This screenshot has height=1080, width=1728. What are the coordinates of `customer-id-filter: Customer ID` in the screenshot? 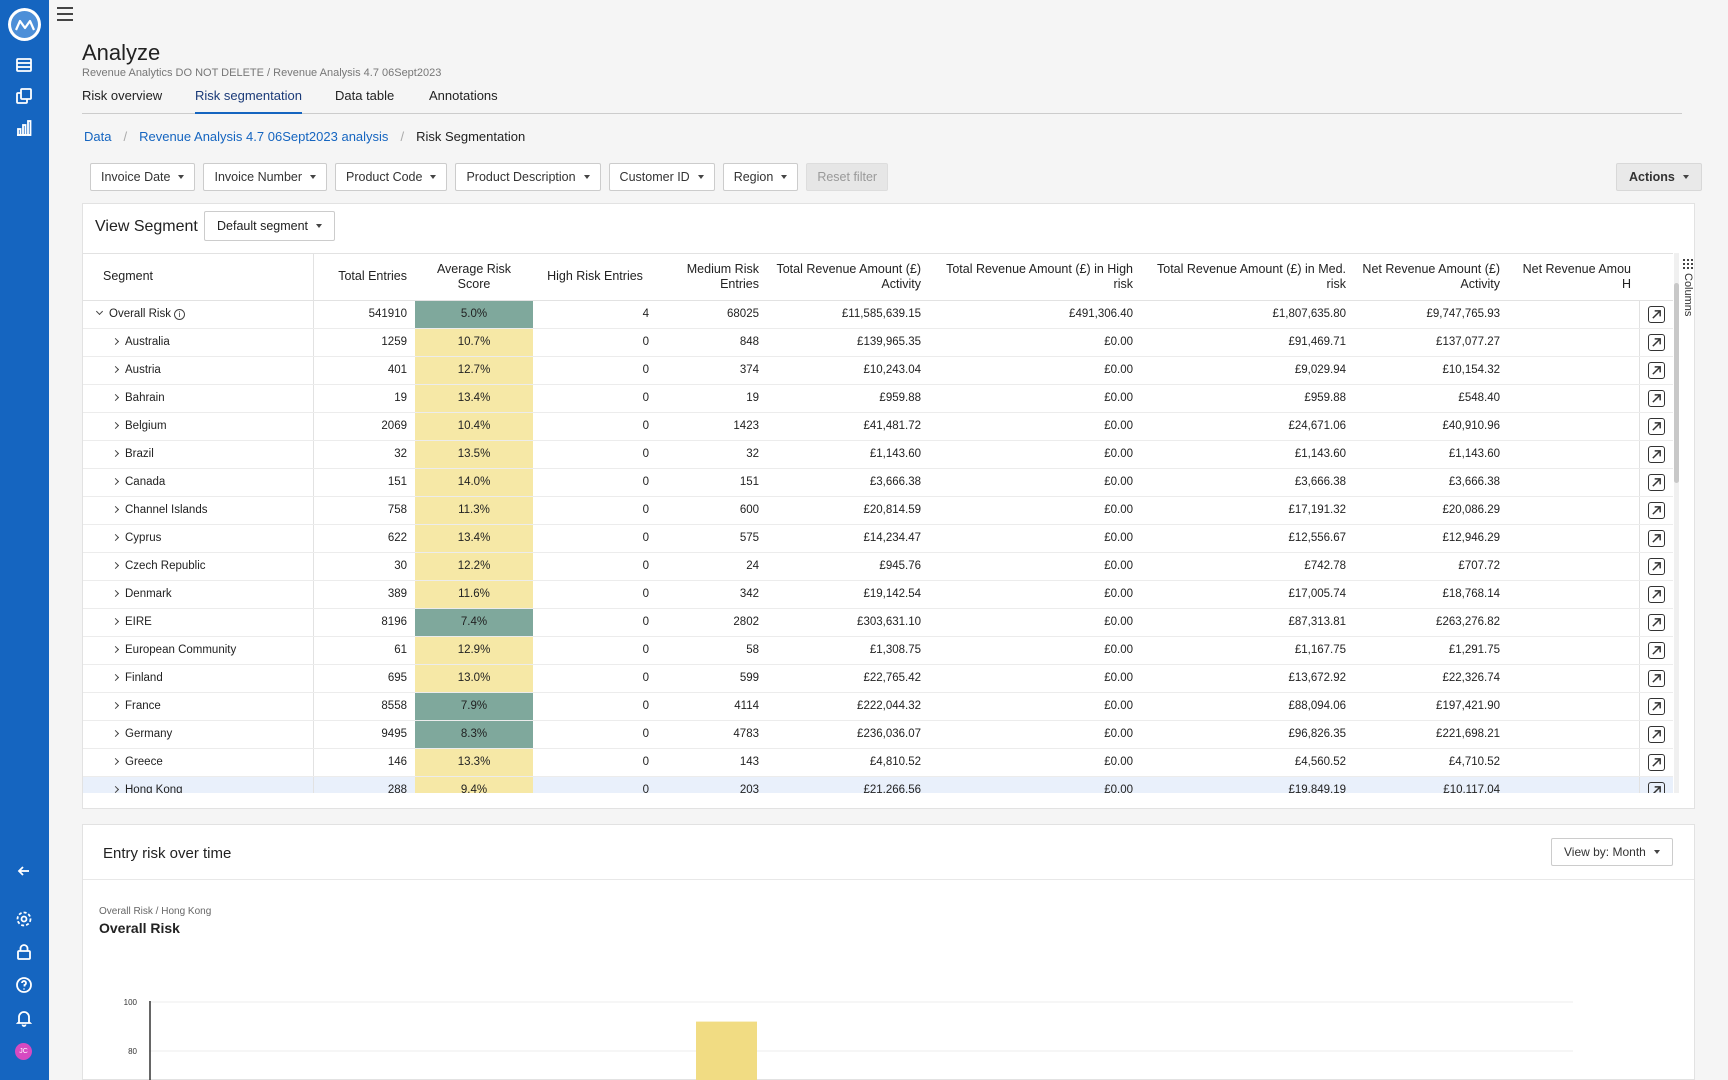 It's located at (661, 177).